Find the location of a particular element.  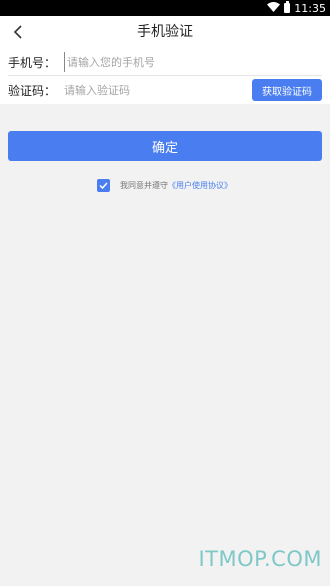

agreement-link: 《用户使用协议》 is located at coordinates (200, 185).